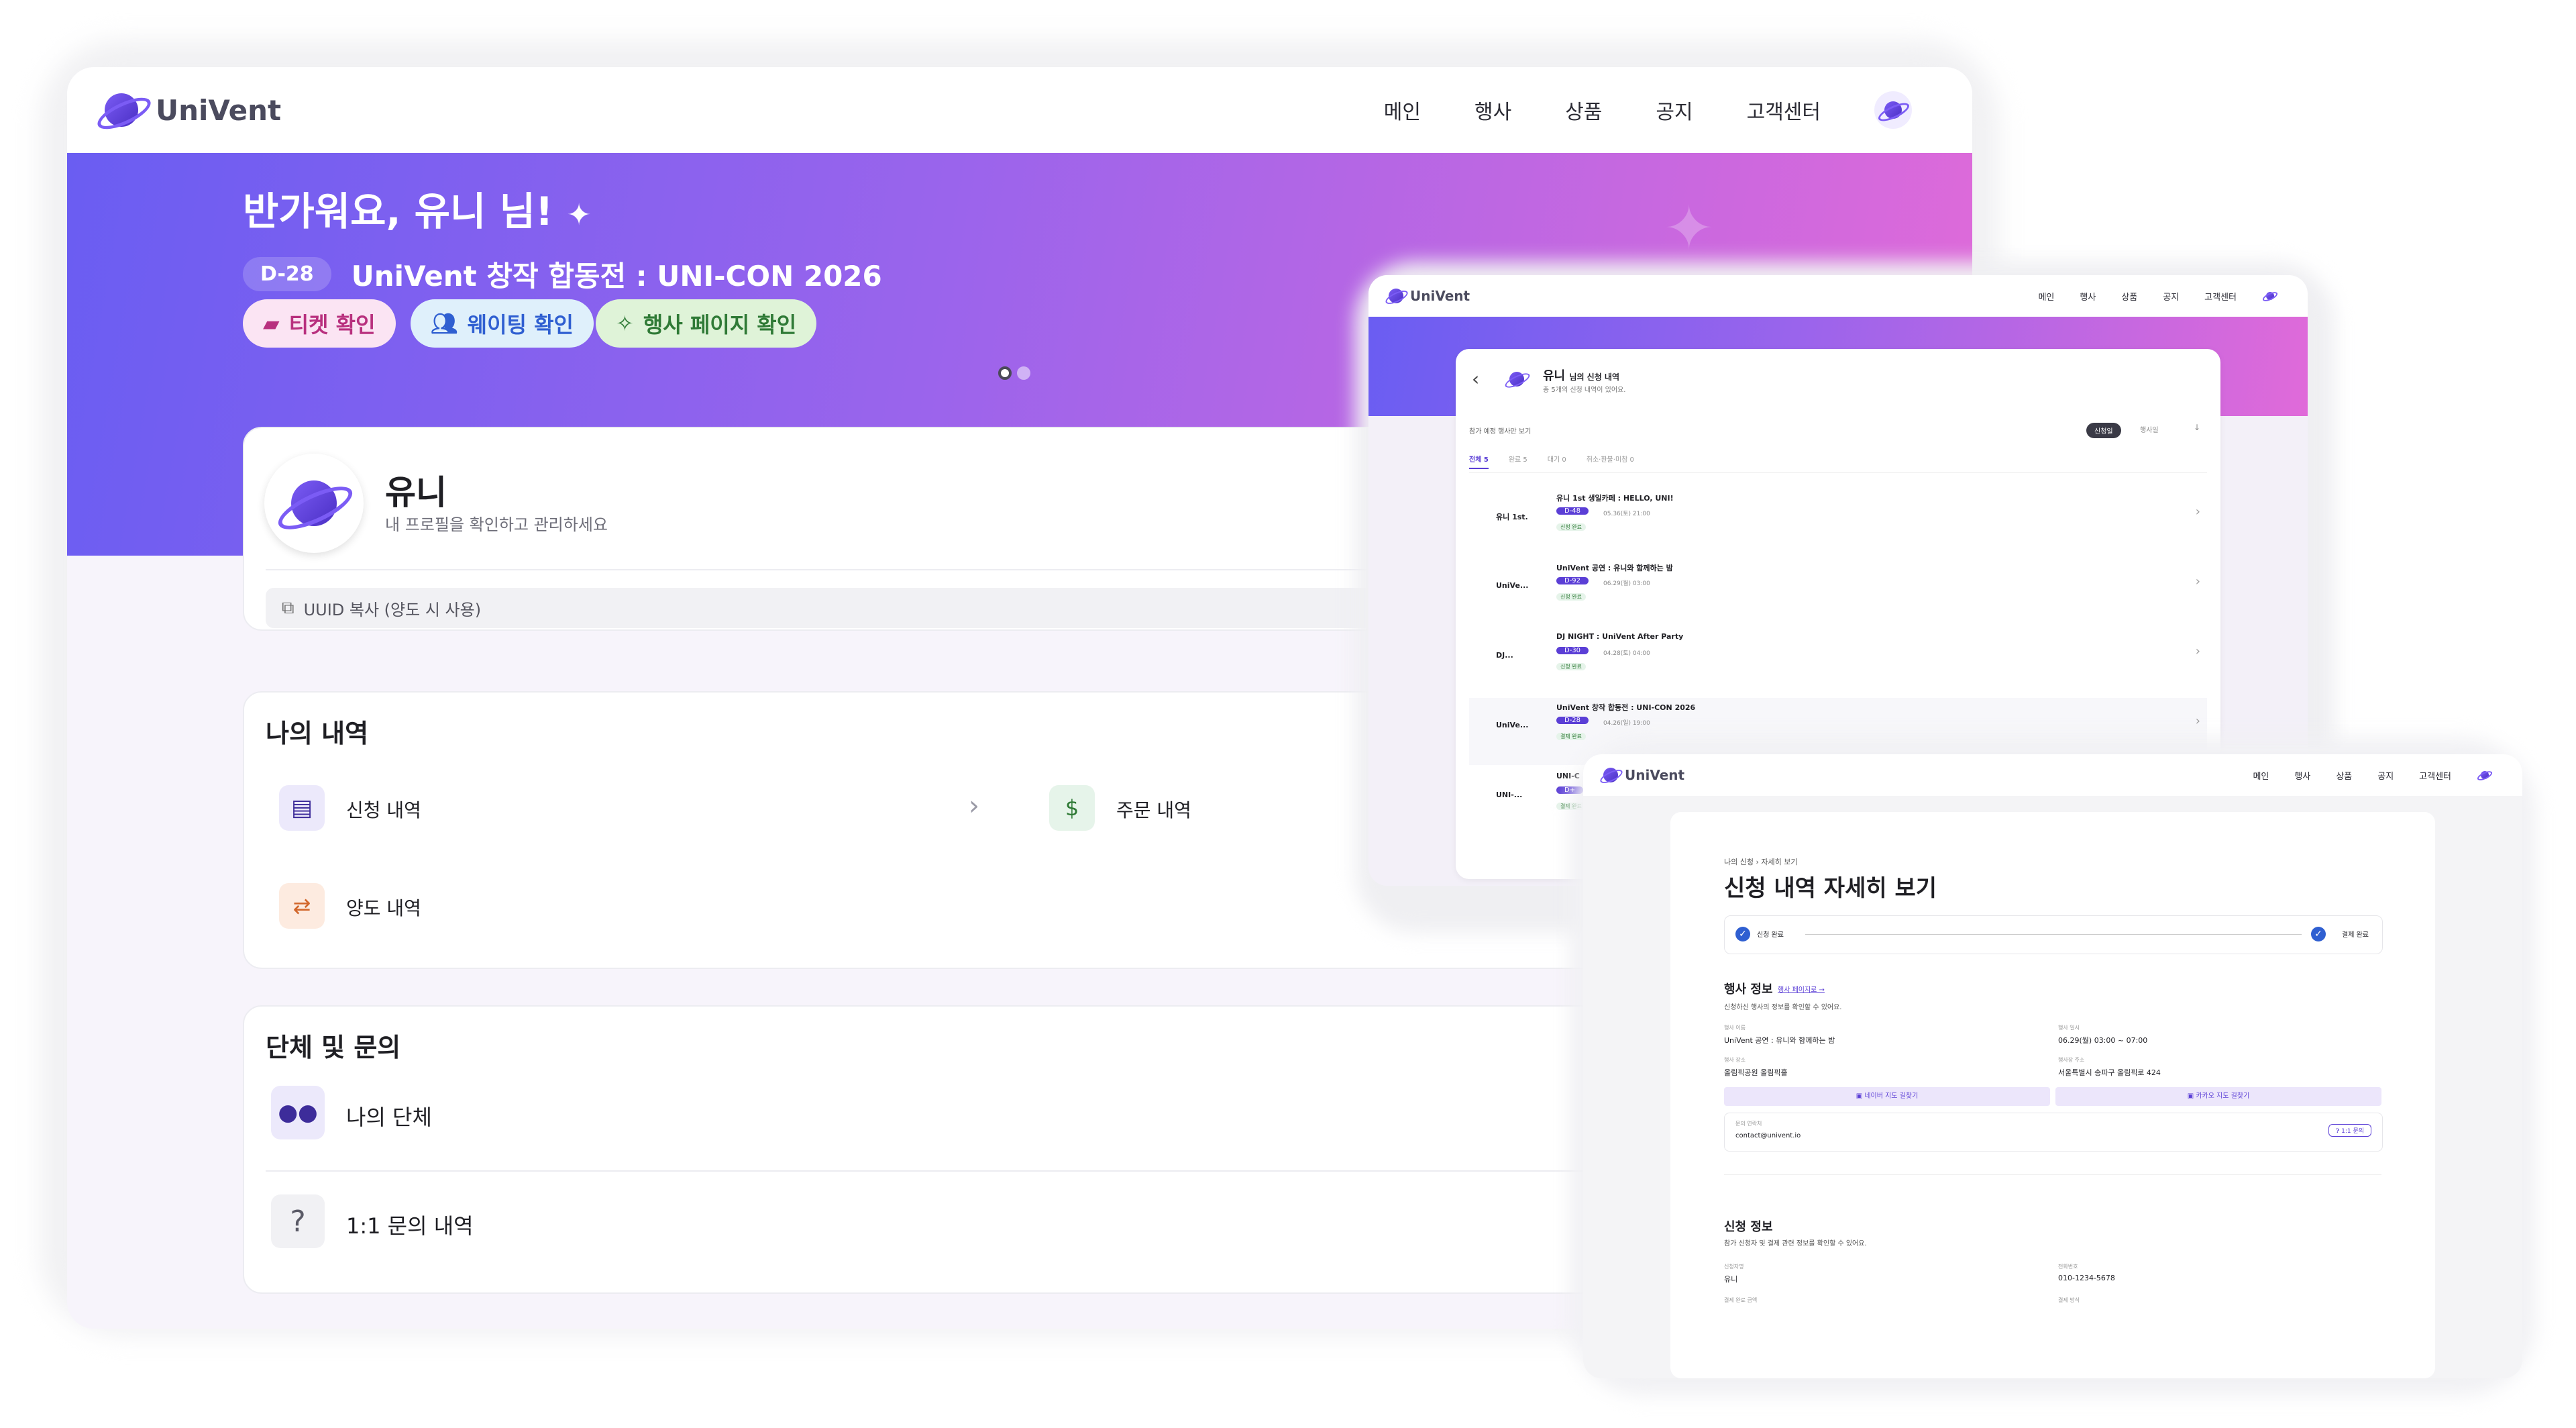  I want to click on list-avatar-icon, so click(2270, 296).